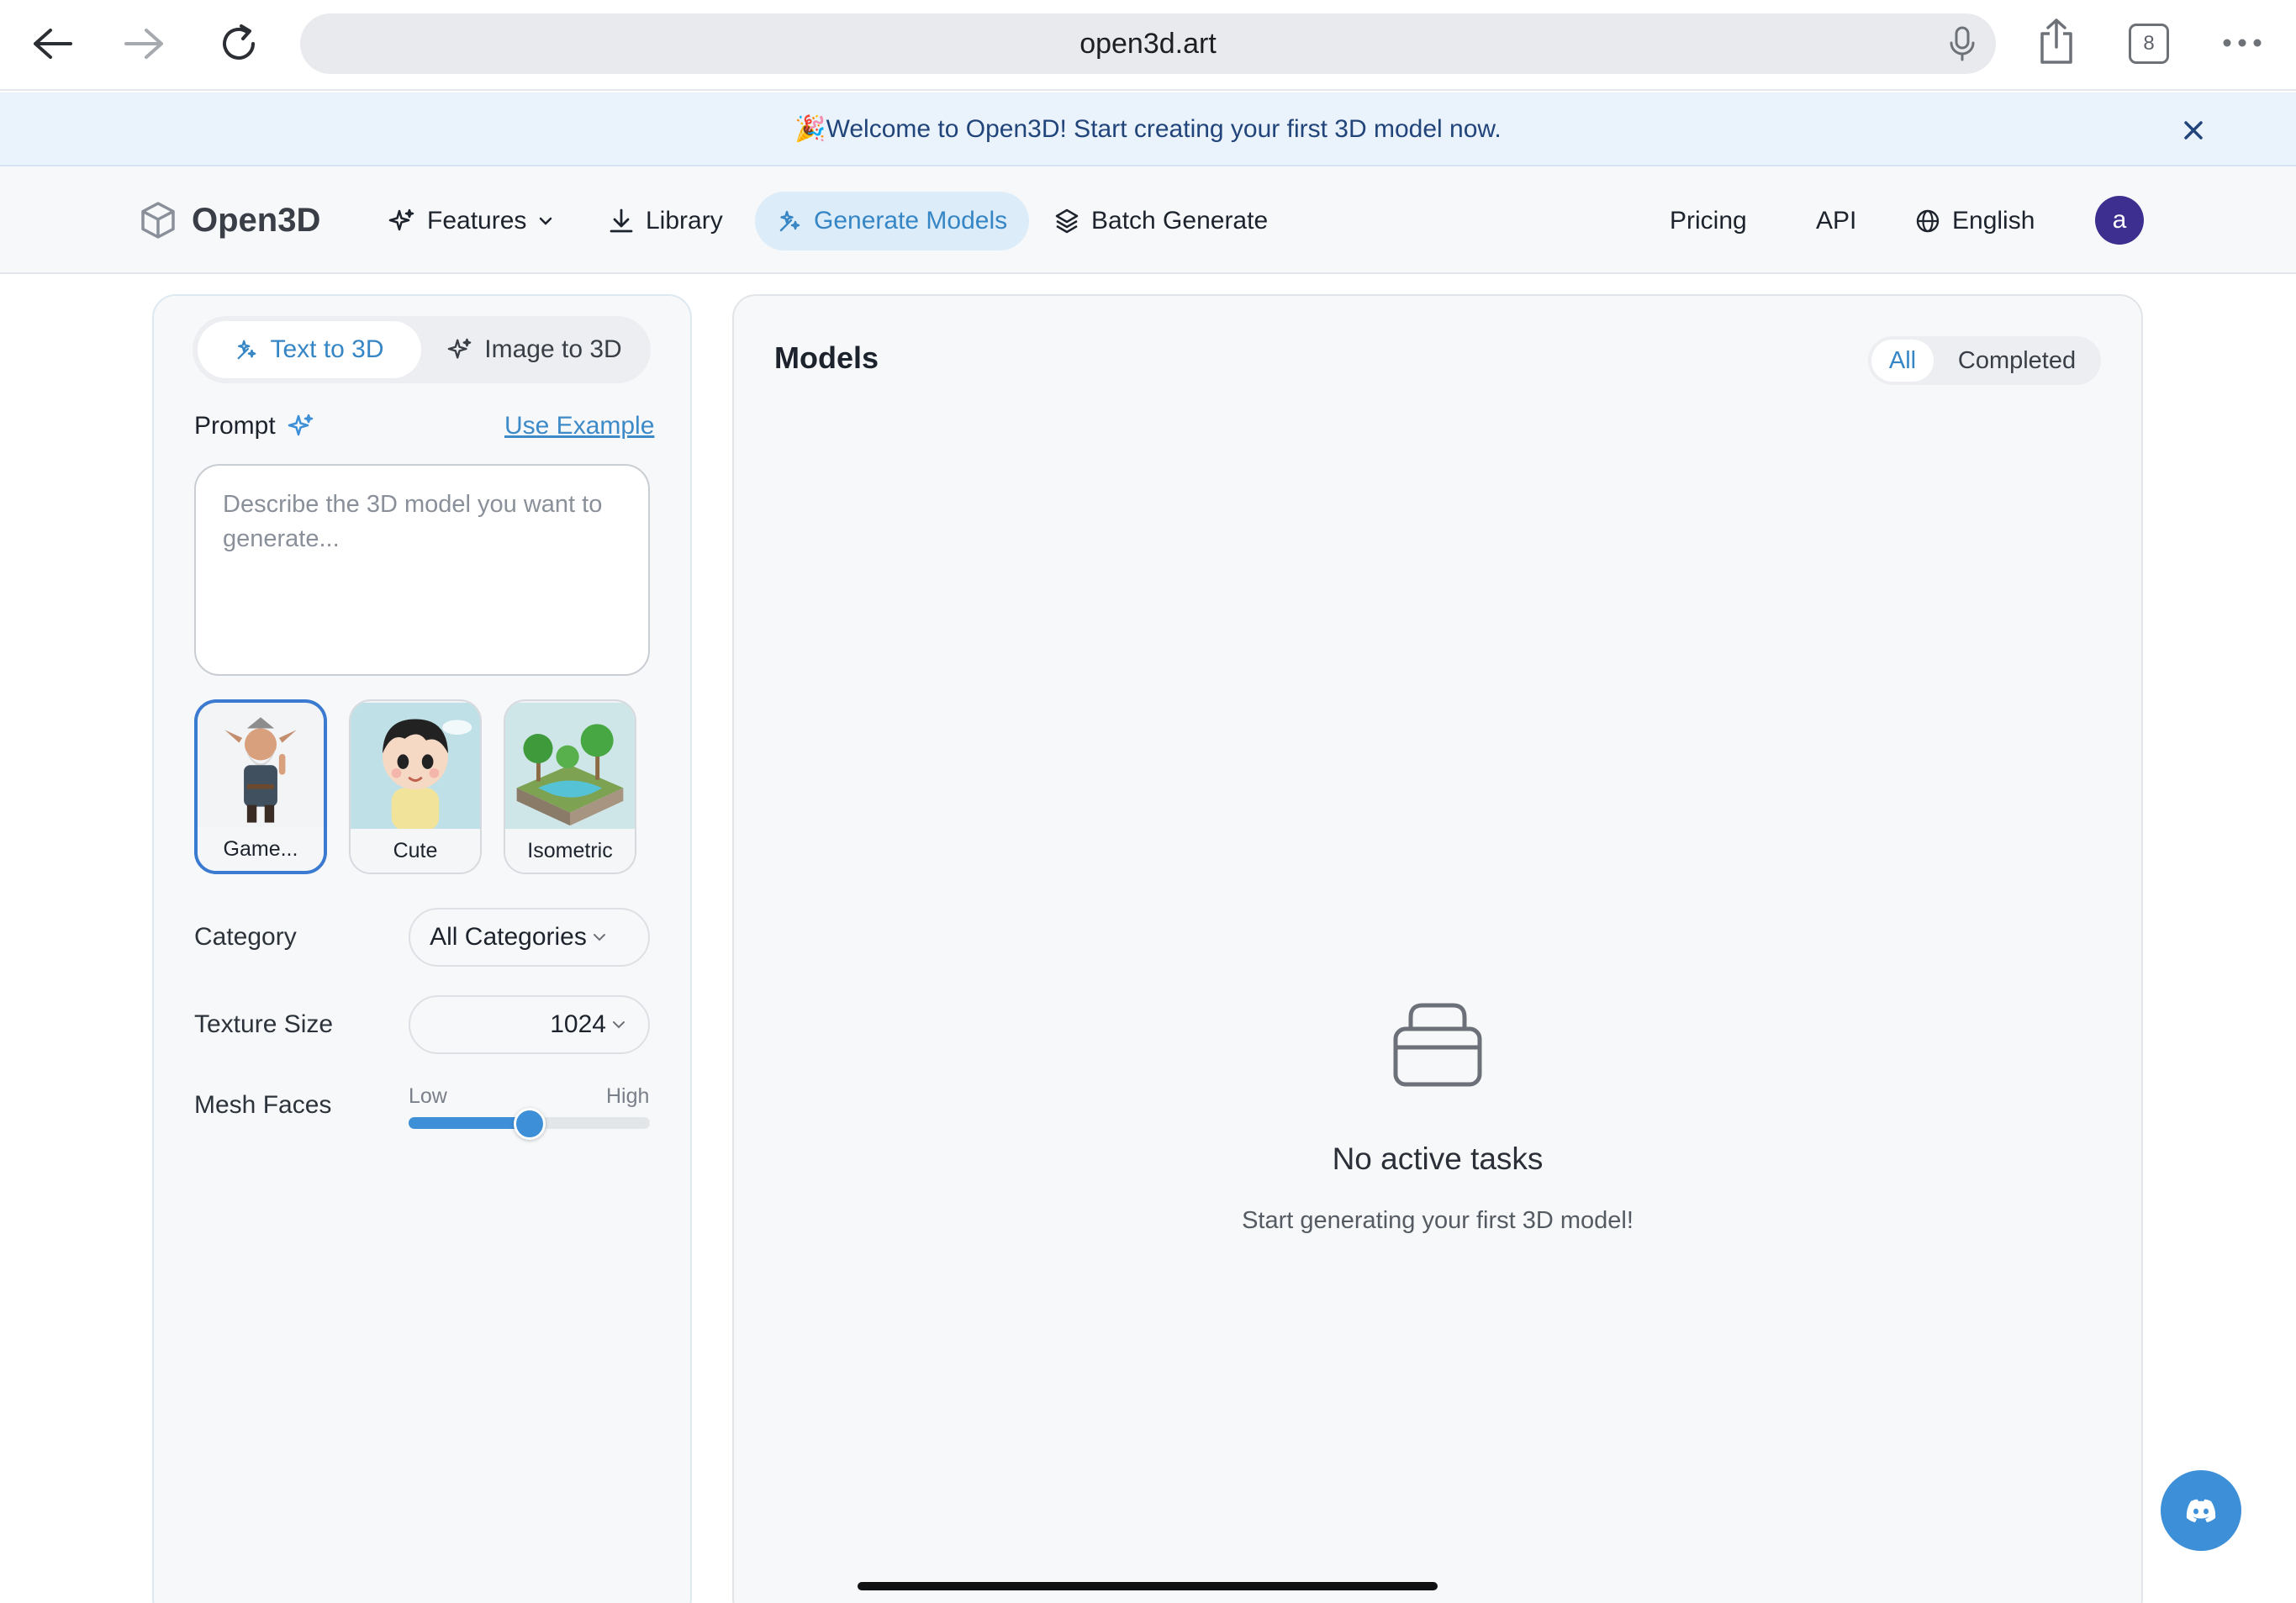 This screenshot has width=2296, height=1603. What do you see at coordinates (2017, 361) in the screenshot?
I see `filter-completed: Completed` at bounding box center [2017, 361].